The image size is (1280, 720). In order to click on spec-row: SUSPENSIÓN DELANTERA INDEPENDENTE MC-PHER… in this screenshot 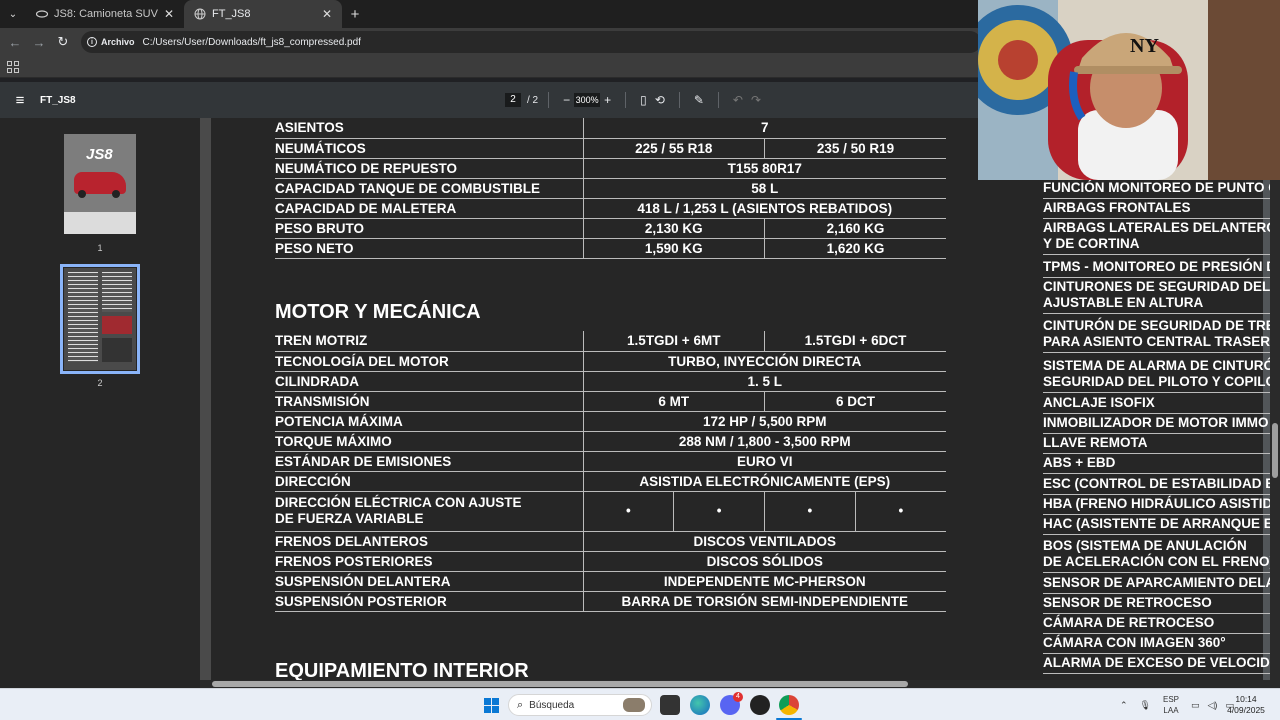, I will do `click(610, 581)`.